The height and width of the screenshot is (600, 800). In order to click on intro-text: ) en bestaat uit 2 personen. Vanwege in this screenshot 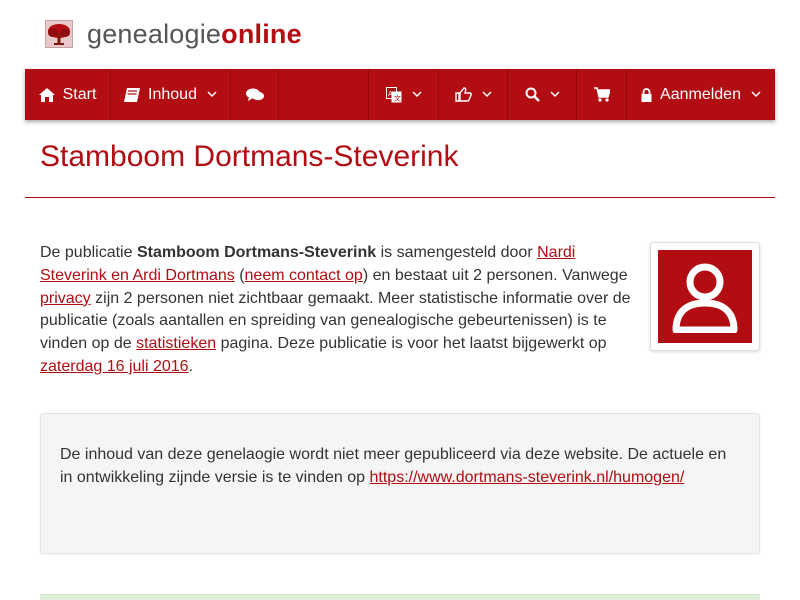, I will do `click(495, 275)`.